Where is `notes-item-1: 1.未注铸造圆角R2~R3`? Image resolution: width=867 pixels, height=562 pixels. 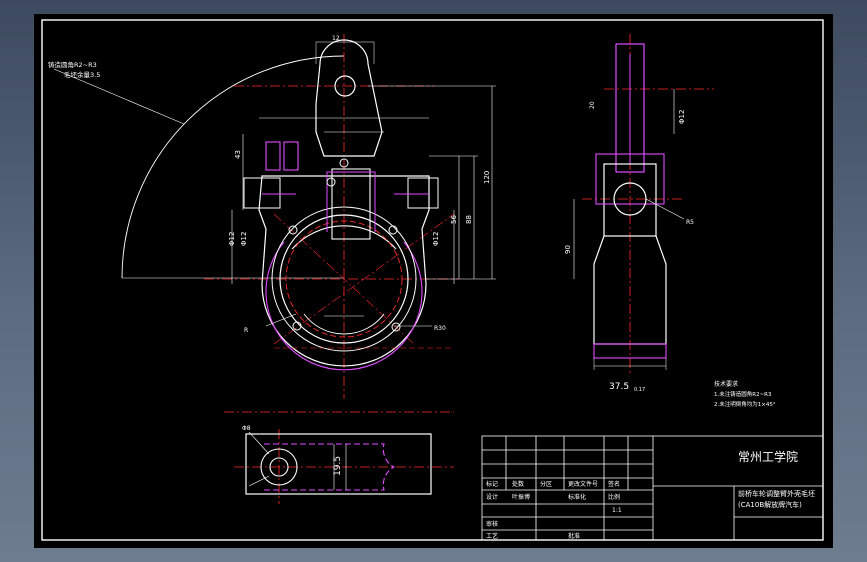
notes-item-1: 1.未注铸造圆角R2~R3 is located at coordinates (743, 394).